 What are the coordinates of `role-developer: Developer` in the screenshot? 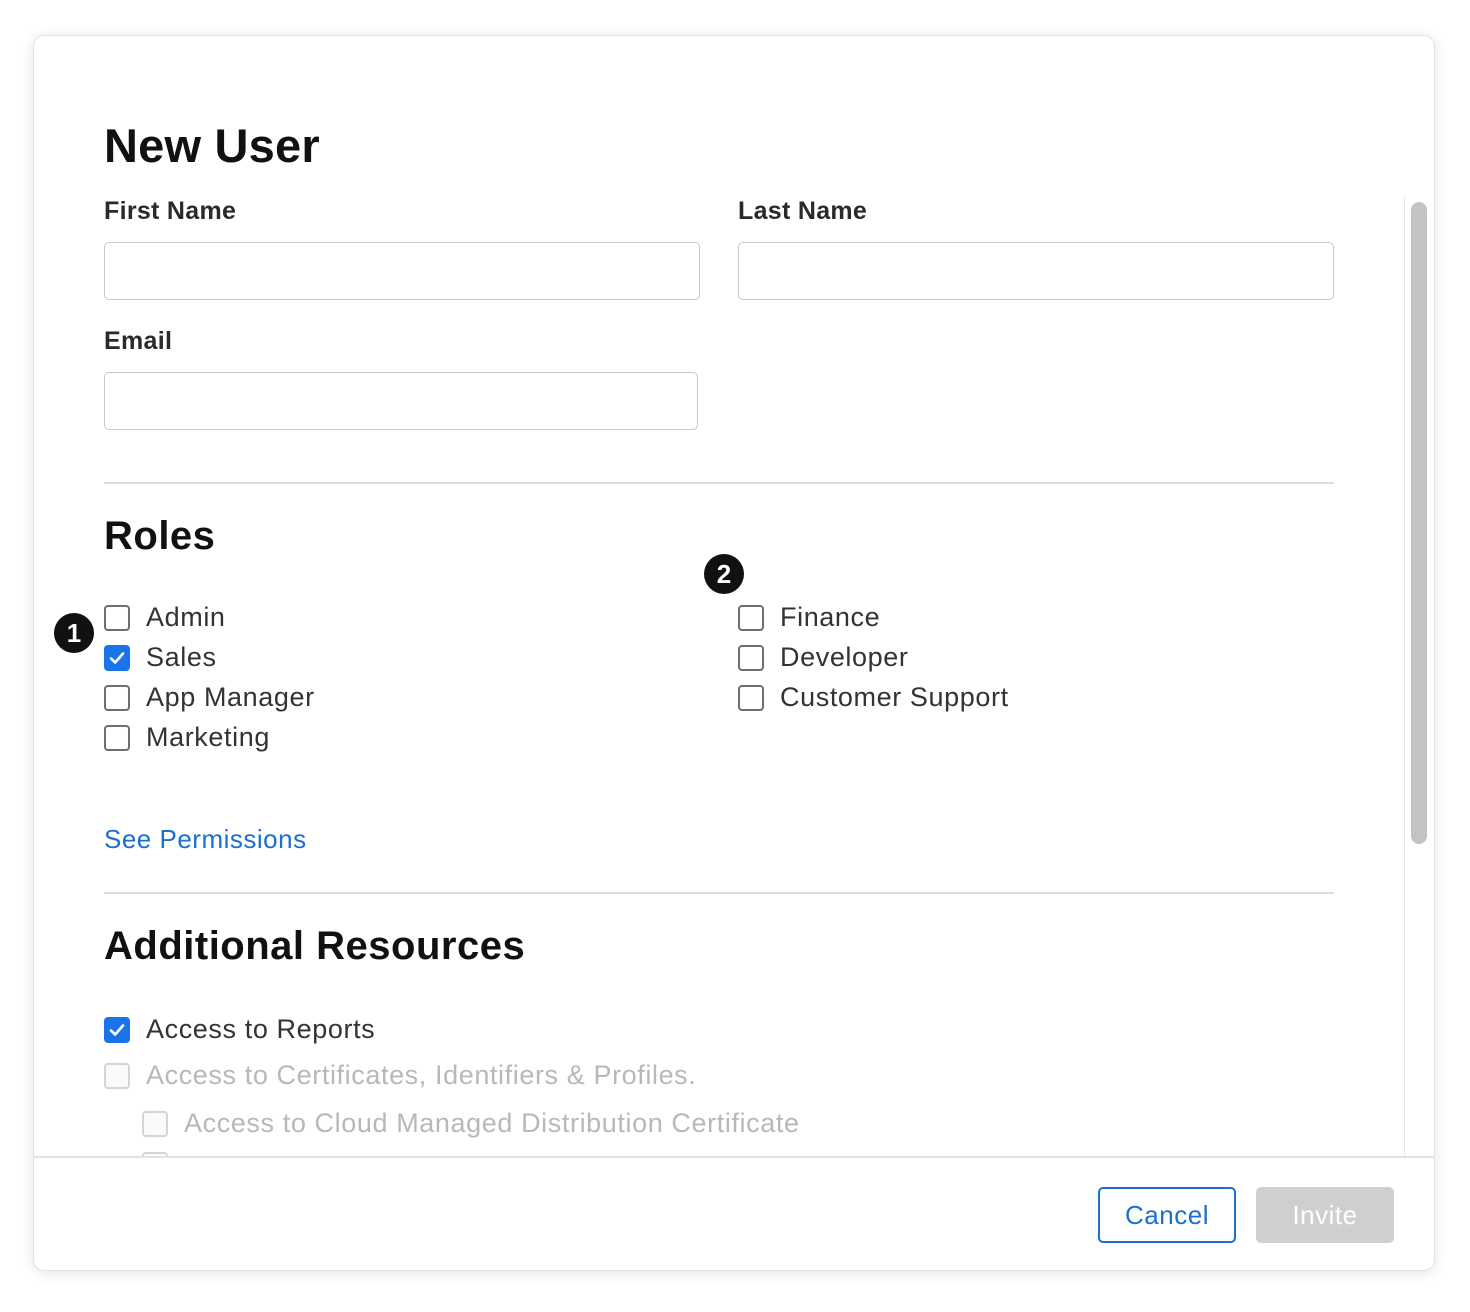 It's located at (823, 657).